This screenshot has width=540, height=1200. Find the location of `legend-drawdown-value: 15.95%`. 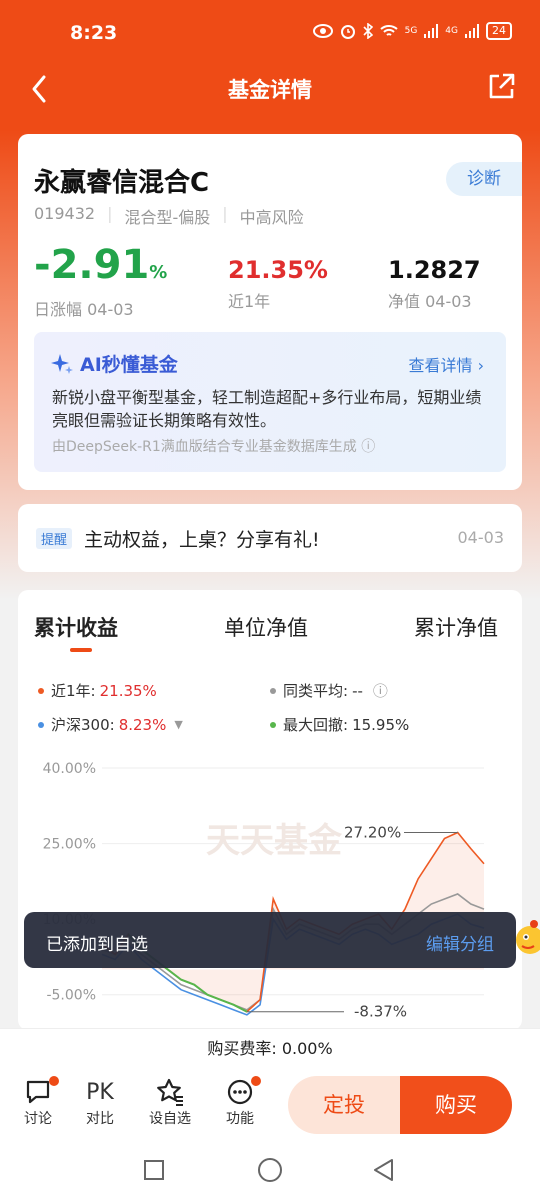

legend-drawdown-value: 15.95% is located at coordinates (381, 724).